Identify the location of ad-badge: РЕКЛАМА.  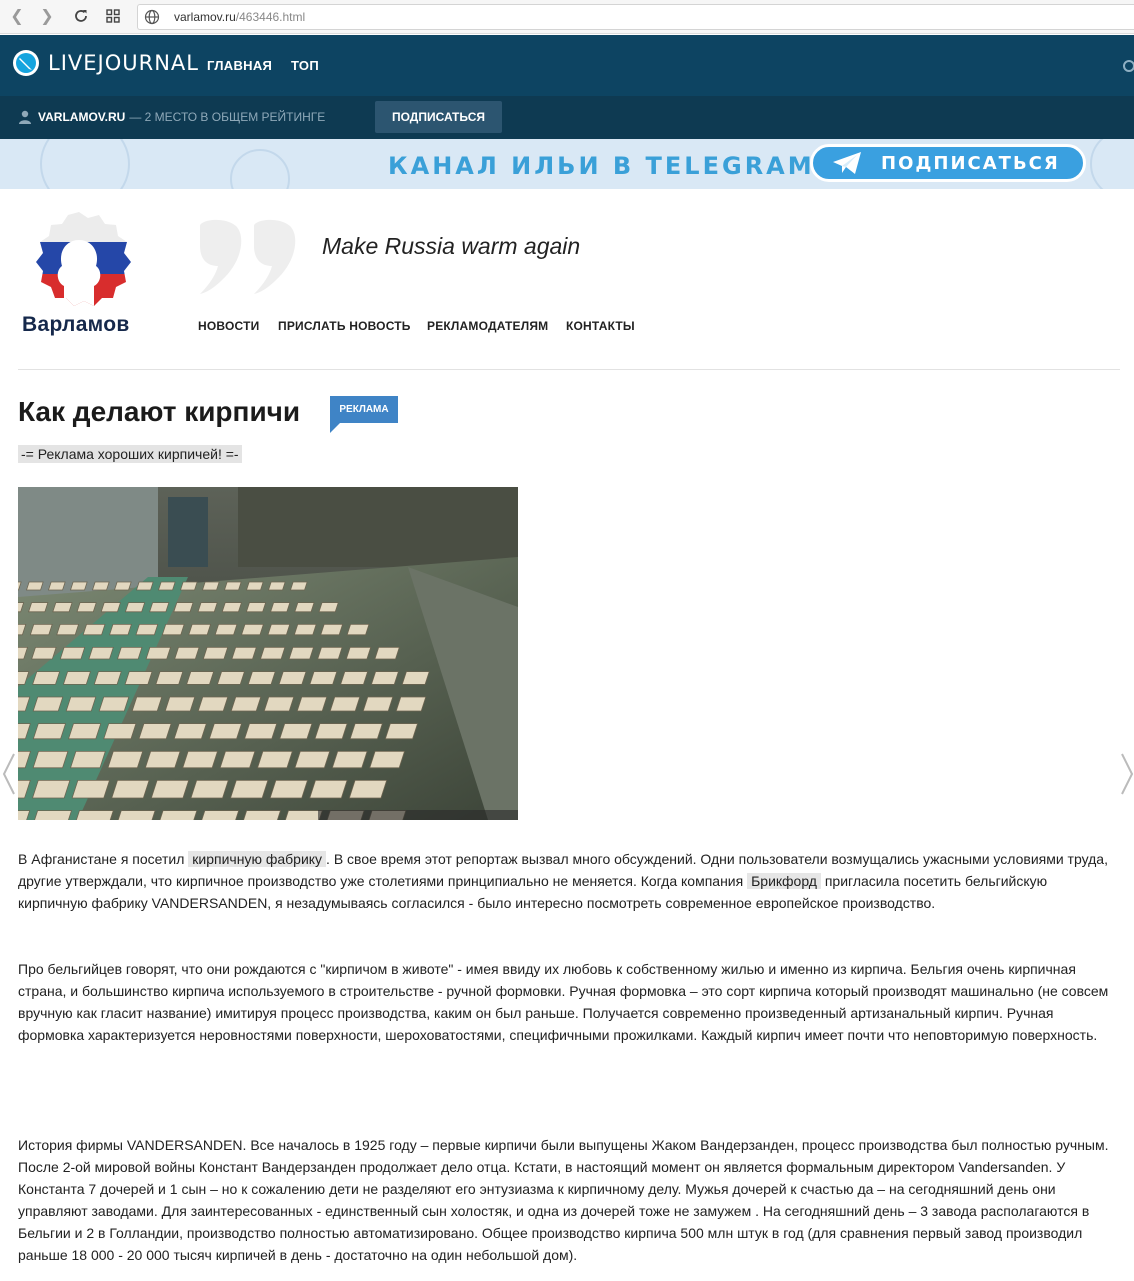
(364, 409).